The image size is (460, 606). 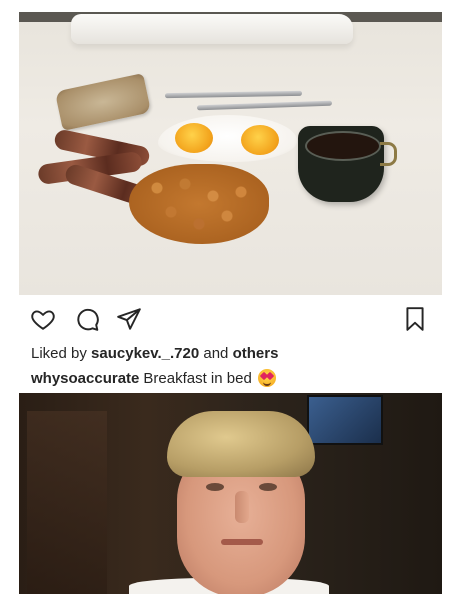 What do you see at coordinates (242, 507) in the screenshot?
I see `nose` at bounding box center [242, 507].